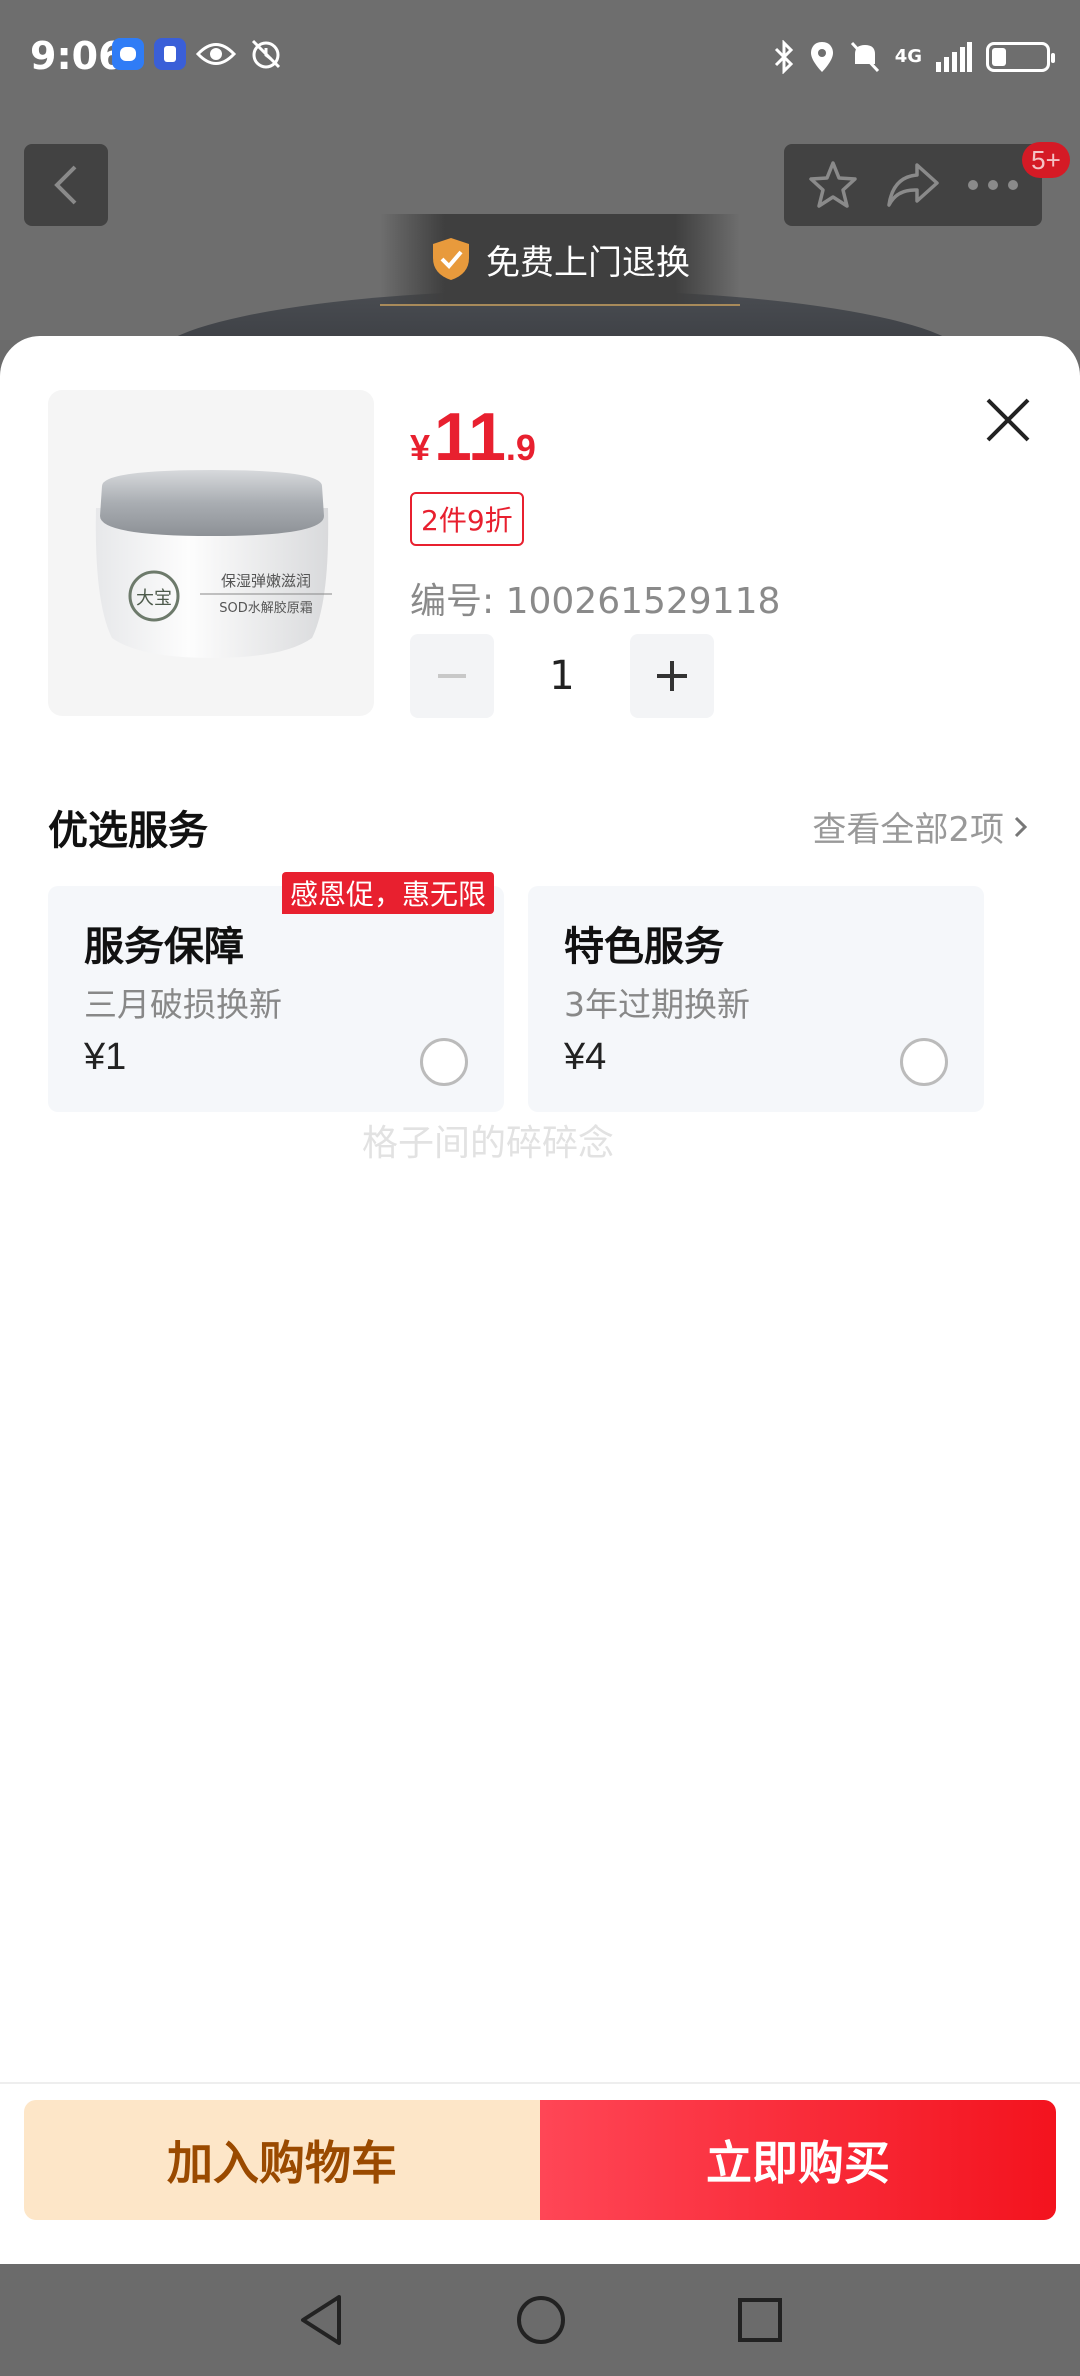 This screenshot has height=2376, width=1080. What do you see at coordinates (321, 2320) in the screenshot?
I see `nav-back-icon` at bounding box center [321, 2320].